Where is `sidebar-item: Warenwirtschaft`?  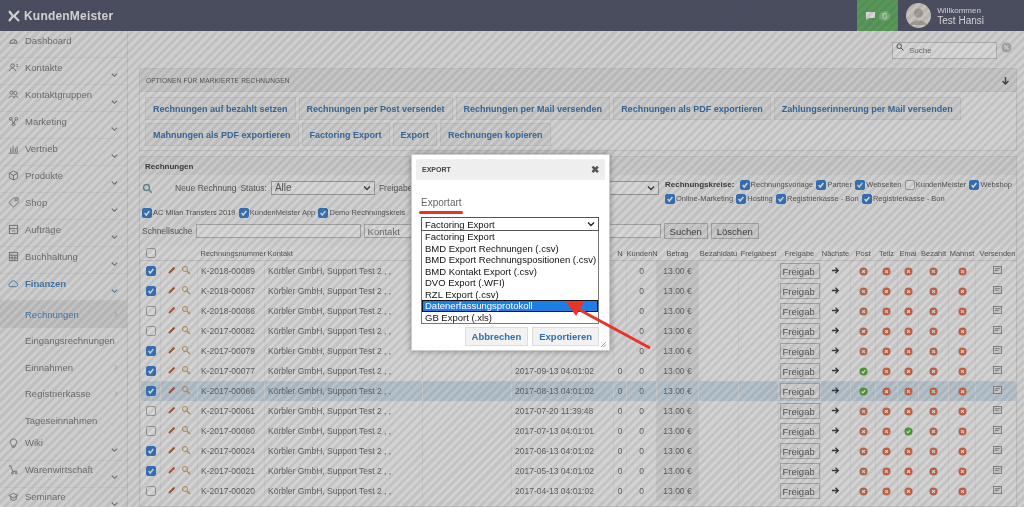 sidebar-item: Warenwirtschaft is located at coordinates (63, 474).